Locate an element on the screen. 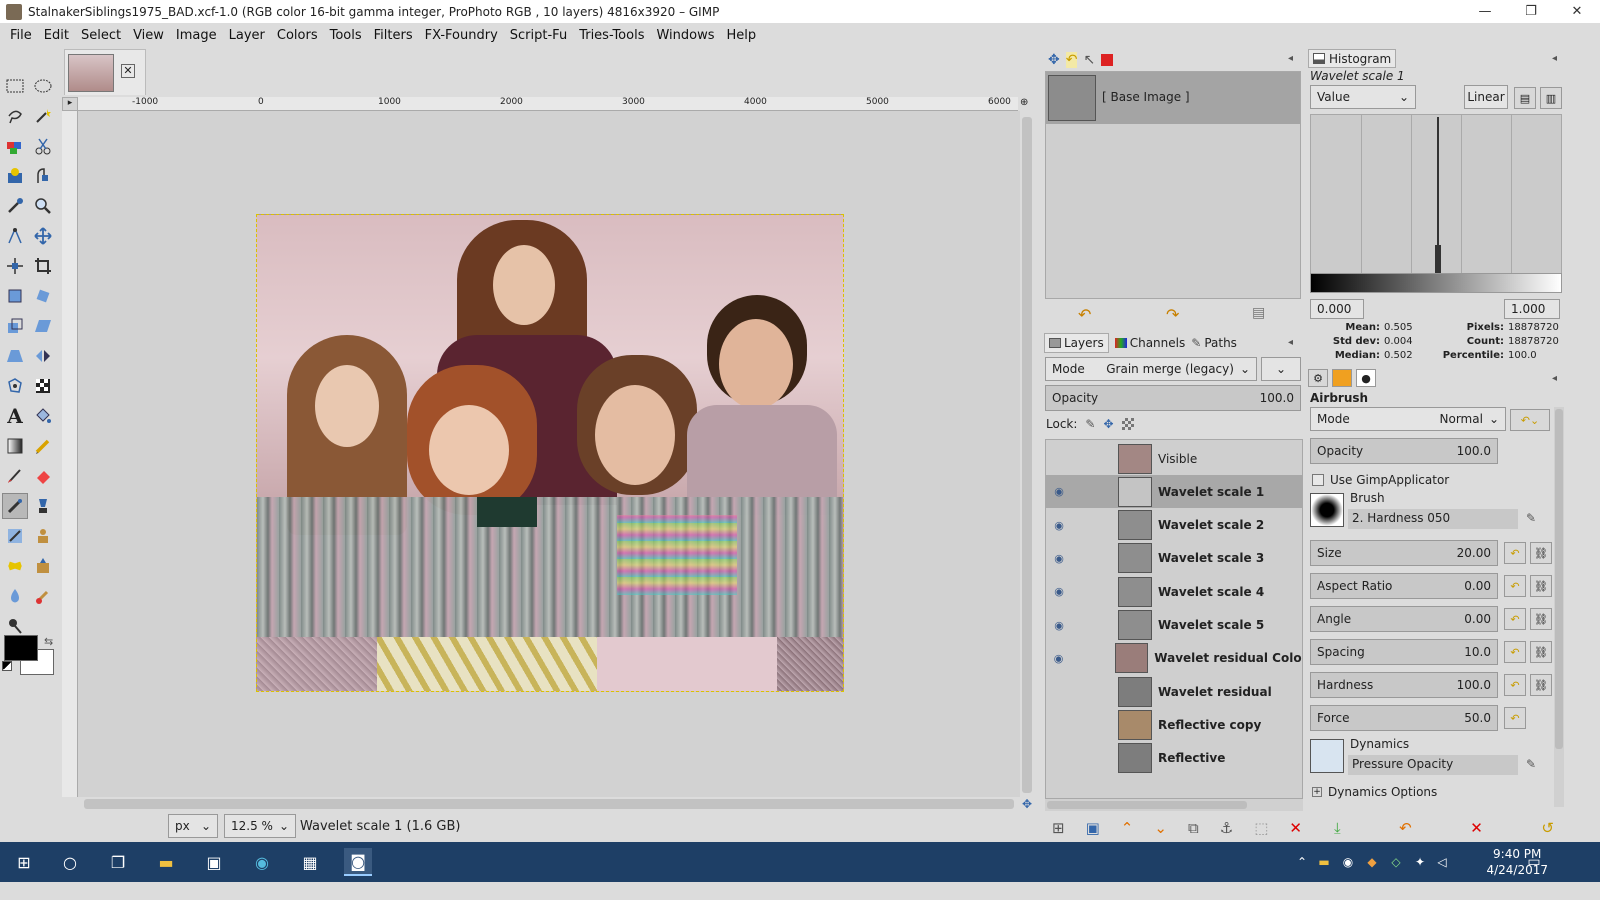  foreground-select-icon is located at coordinates (15, 176).